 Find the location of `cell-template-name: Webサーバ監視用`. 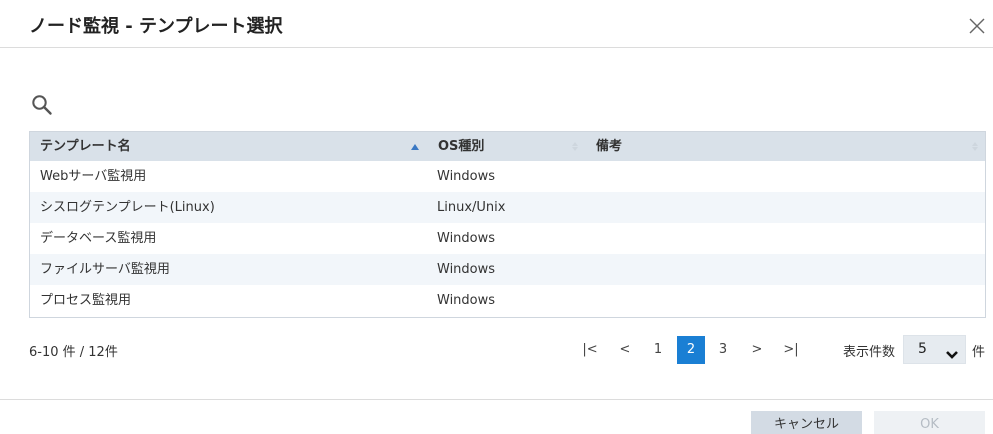

cell-template-name: Webサーバ監視用 is located at coordinates (93, 176).